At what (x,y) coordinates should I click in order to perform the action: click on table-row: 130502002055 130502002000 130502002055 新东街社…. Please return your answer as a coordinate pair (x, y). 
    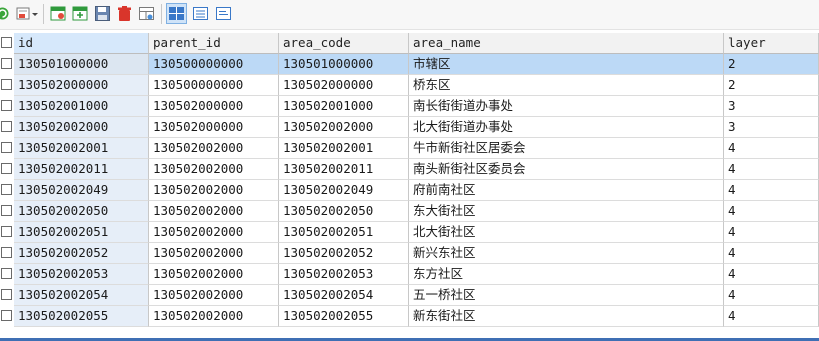
    Looking at the image, I should click on (409, 316).